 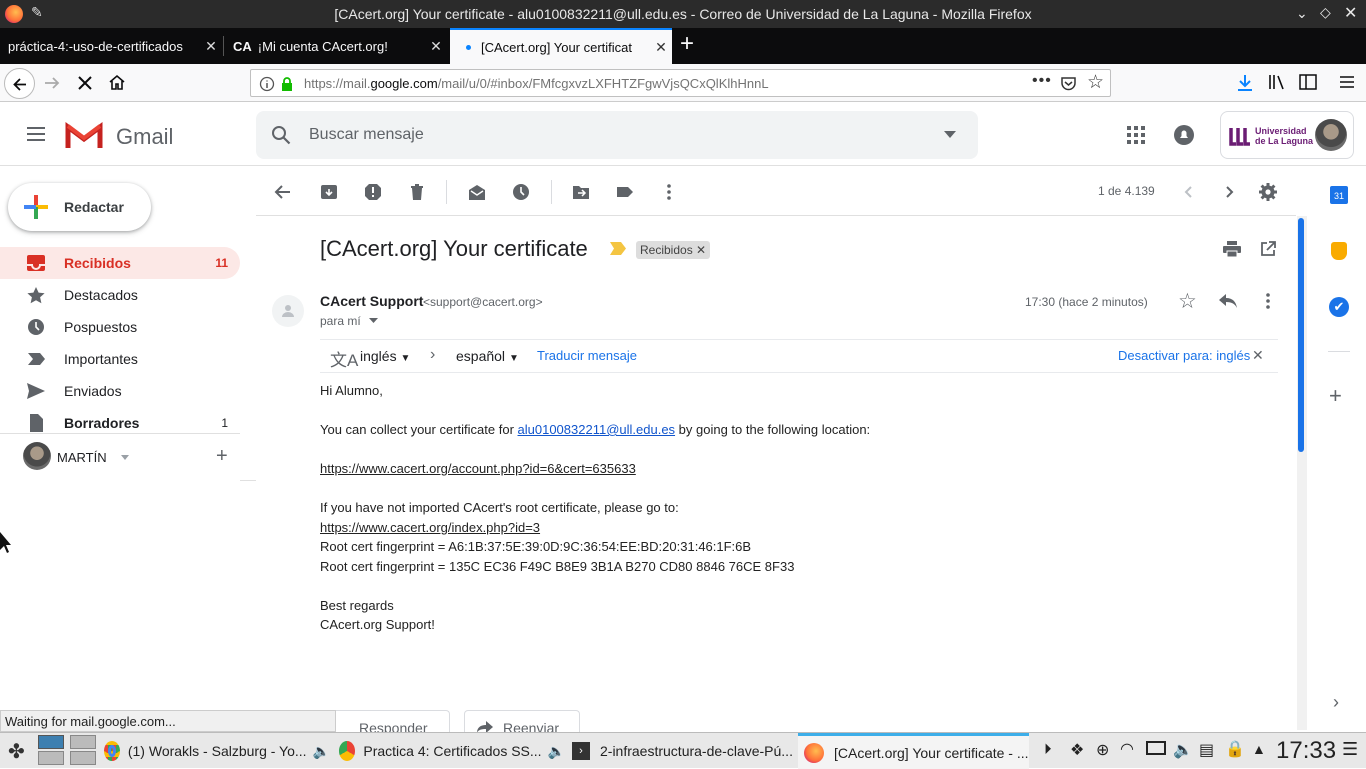 I want to click on task-practica: Practica 4: Certificados SS... 🔈, so click(x=450, y=751).